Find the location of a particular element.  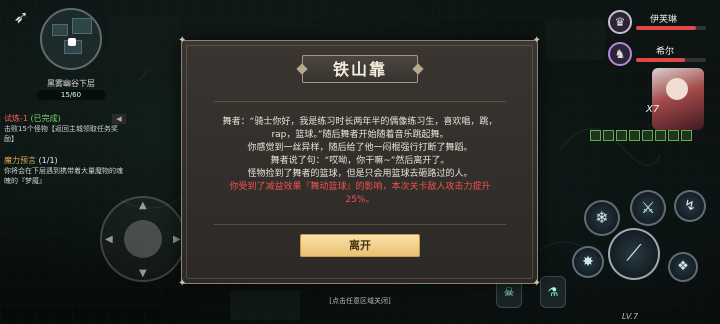

attack-button: ⟋ is located at coordinates (634, 254).